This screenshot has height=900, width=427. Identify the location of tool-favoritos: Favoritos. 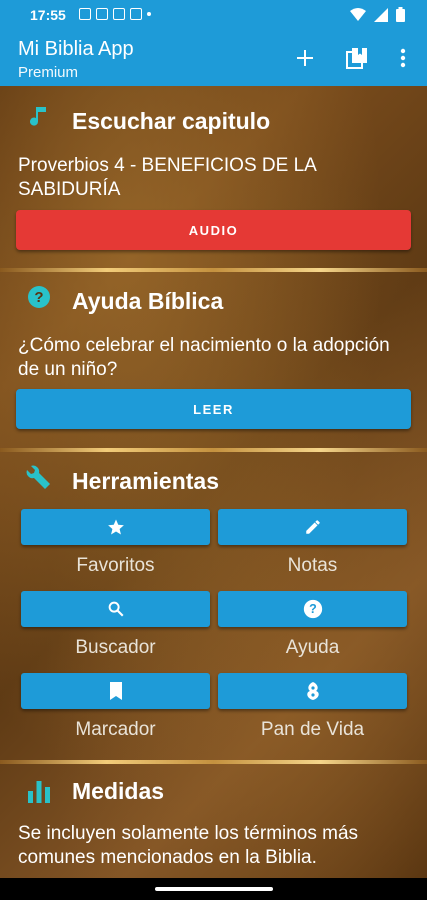
(115, 543).